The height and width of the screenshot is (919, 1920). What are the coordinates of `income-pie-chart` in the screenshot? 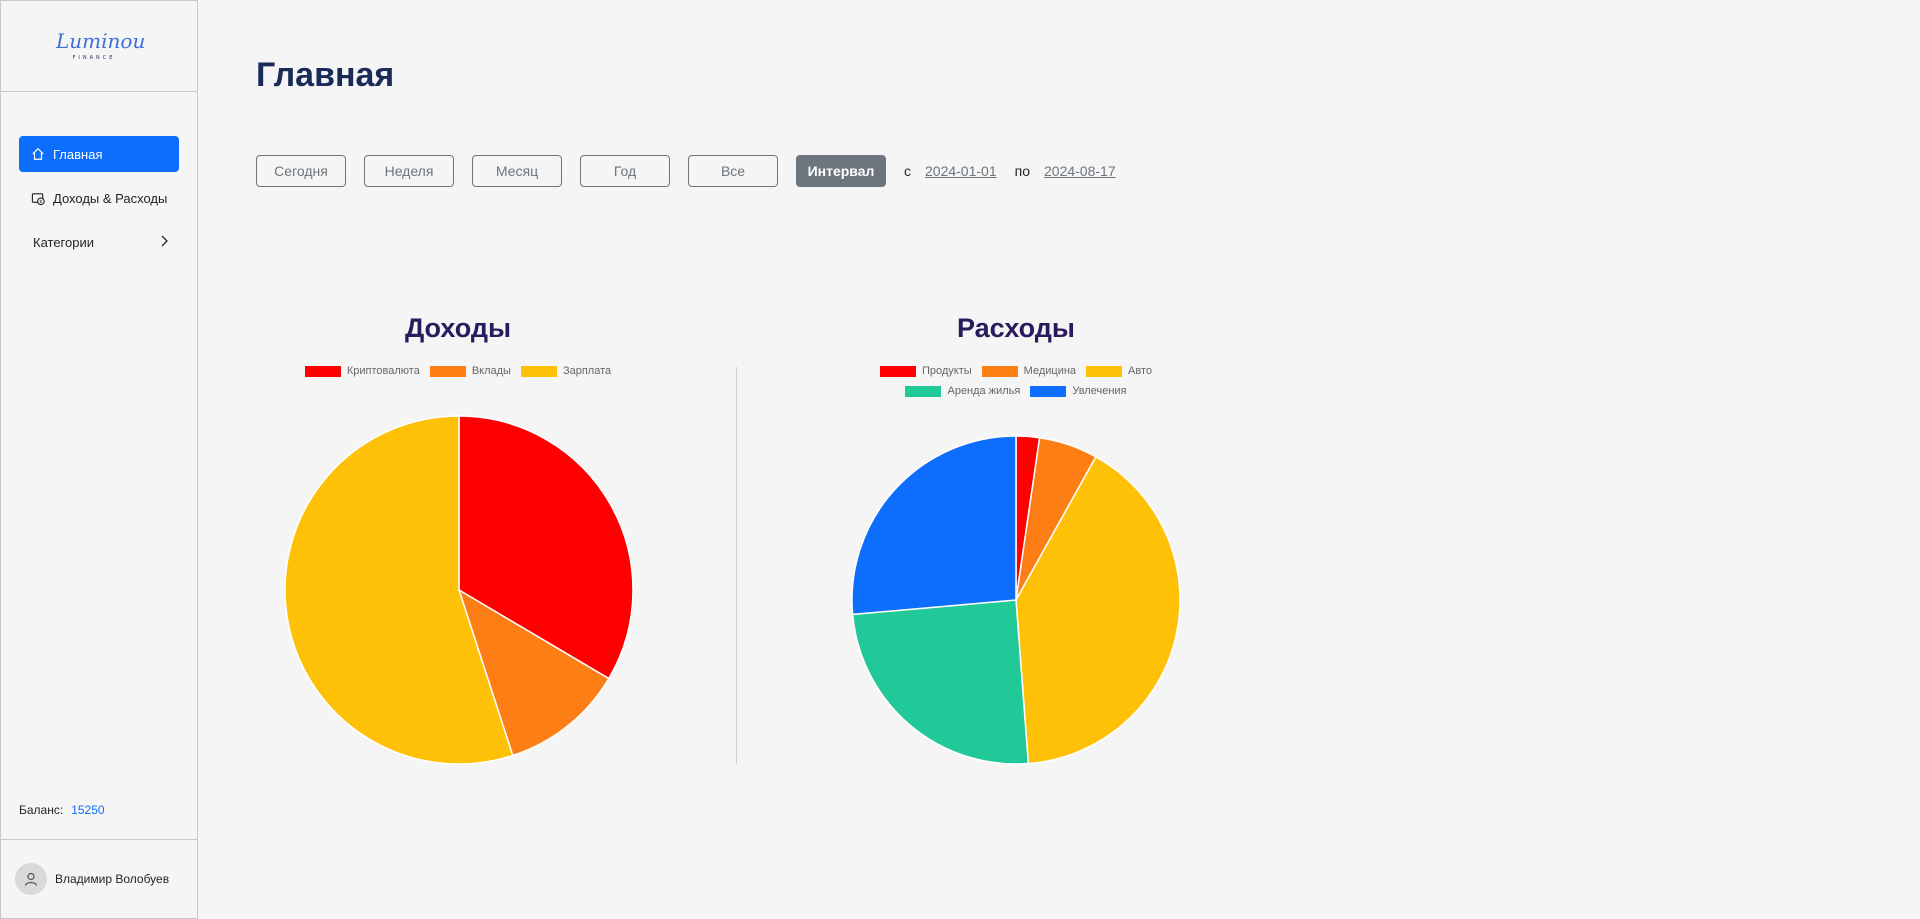 It's located at (459, 590).